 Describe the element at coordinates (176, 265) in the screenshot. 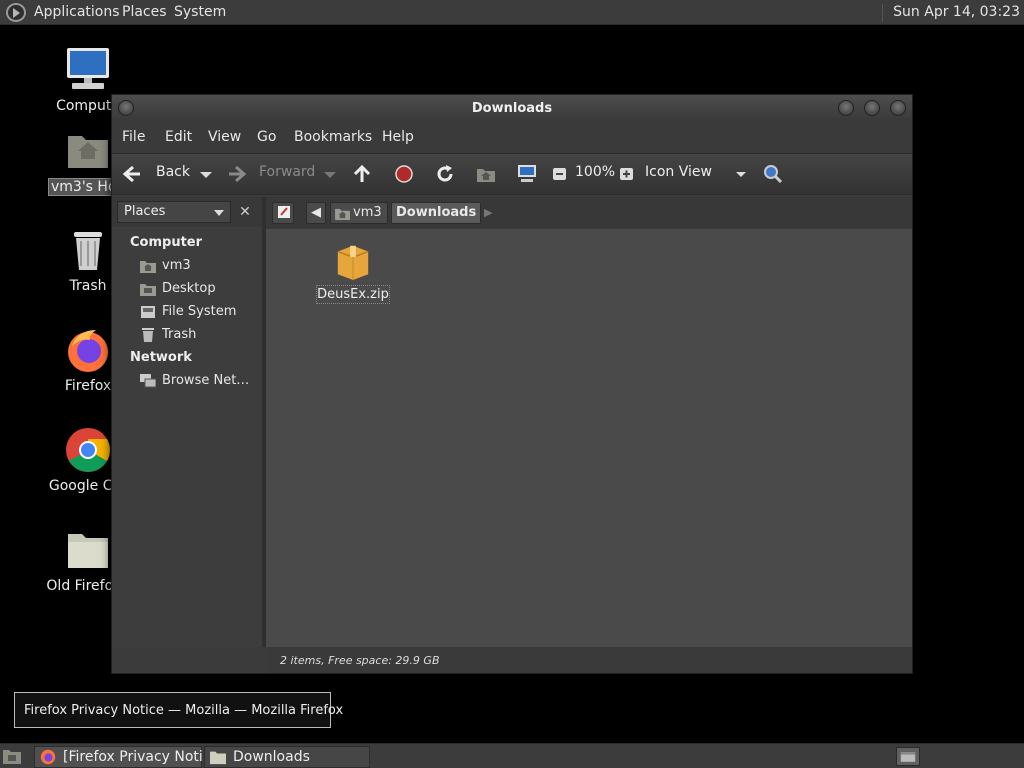

I see `sidebar-item-label: vm3` at that location.